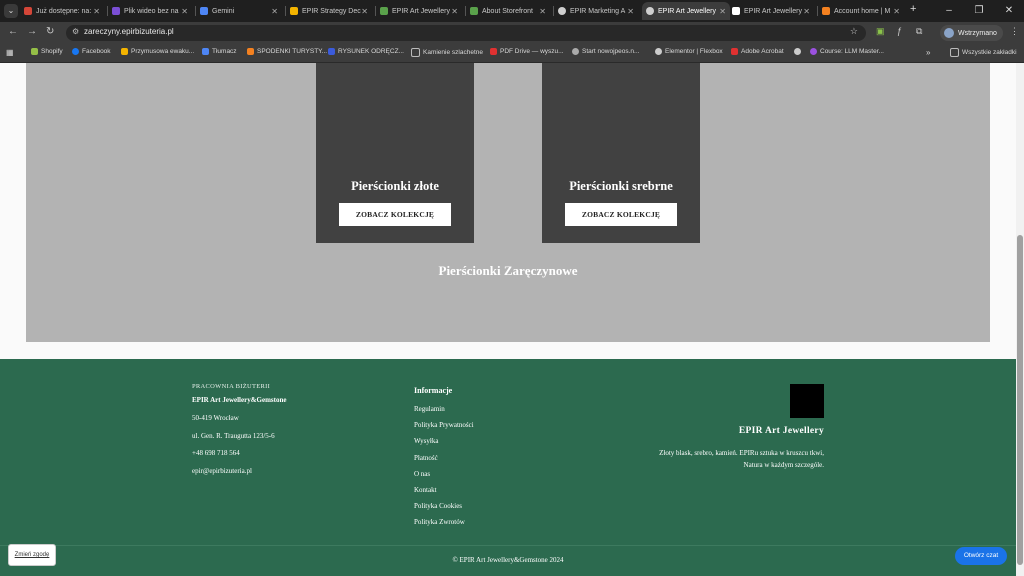 This screenshot has width=1024, height=576. What do you see at coordinates (981, 556) in the screenshot?
I see `open-chat-button: Otwórz czat` at bounding box center [981, 556].